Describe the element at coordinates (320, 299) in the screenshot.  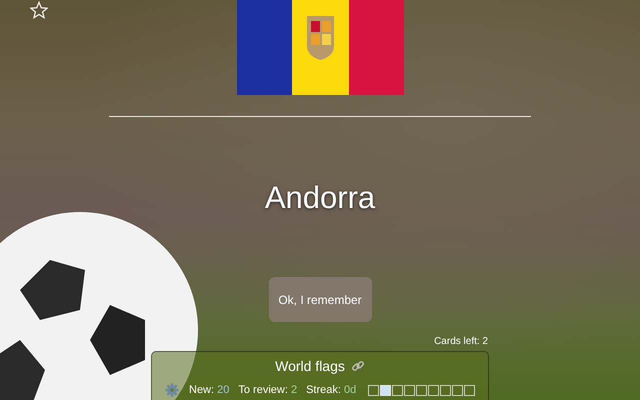
I see `remember-button: Ok, I remember` at that location.